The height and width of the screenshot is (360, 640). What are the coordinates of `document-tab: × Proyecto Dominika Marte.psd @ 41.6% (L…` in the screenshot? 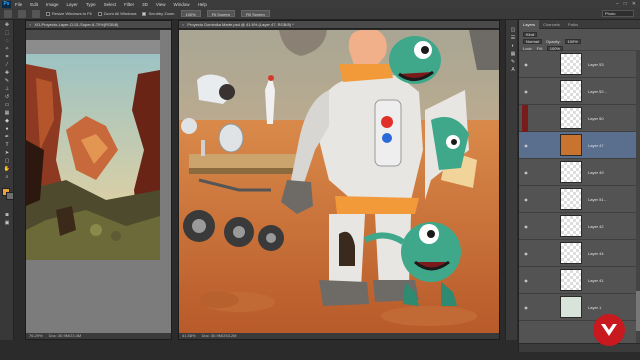 It's located at (339, 25).